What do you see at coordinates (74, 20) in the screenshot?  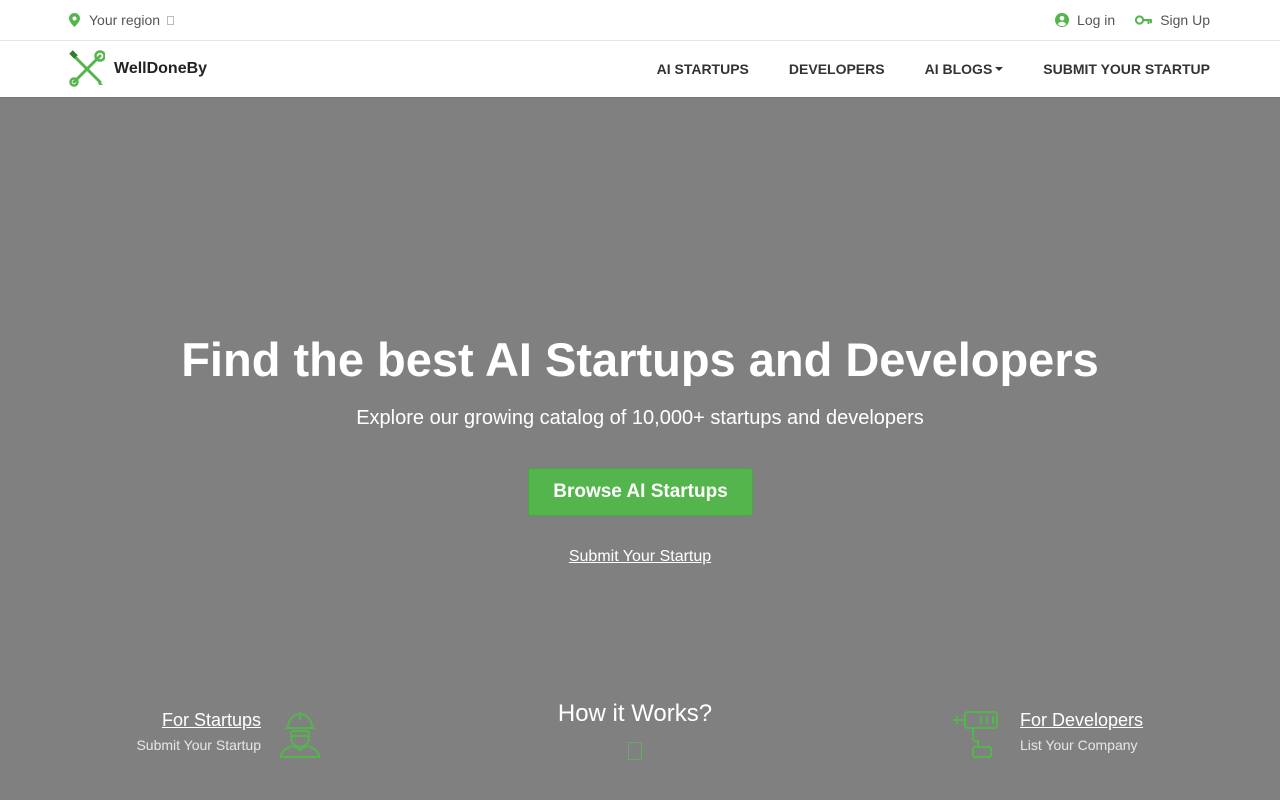 I see `map-pin-icon` at bounding box center [74, 20].